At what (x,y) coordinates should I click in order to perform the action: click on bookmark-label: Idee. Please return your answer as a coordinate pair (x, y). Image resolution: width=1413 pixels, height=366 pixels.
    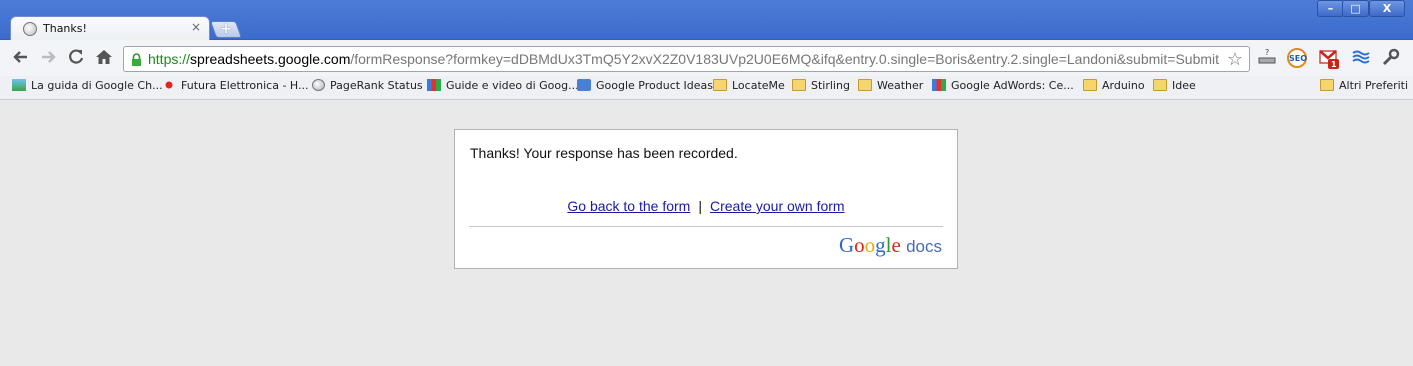
    Looking at the image, I should click on (1184, 85).